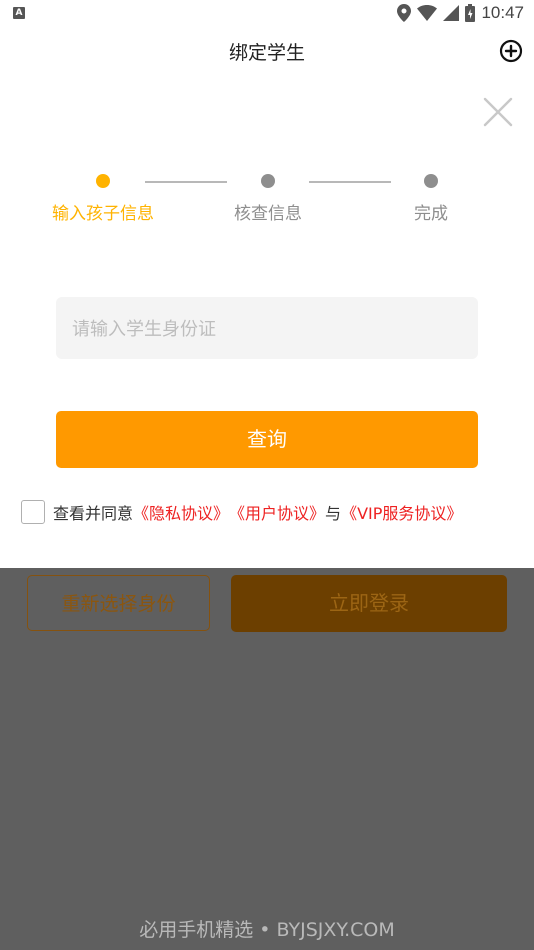 This screenshot has width=534, height=950. I want to click on step-label-2: 核查信息, so click(268, 214).